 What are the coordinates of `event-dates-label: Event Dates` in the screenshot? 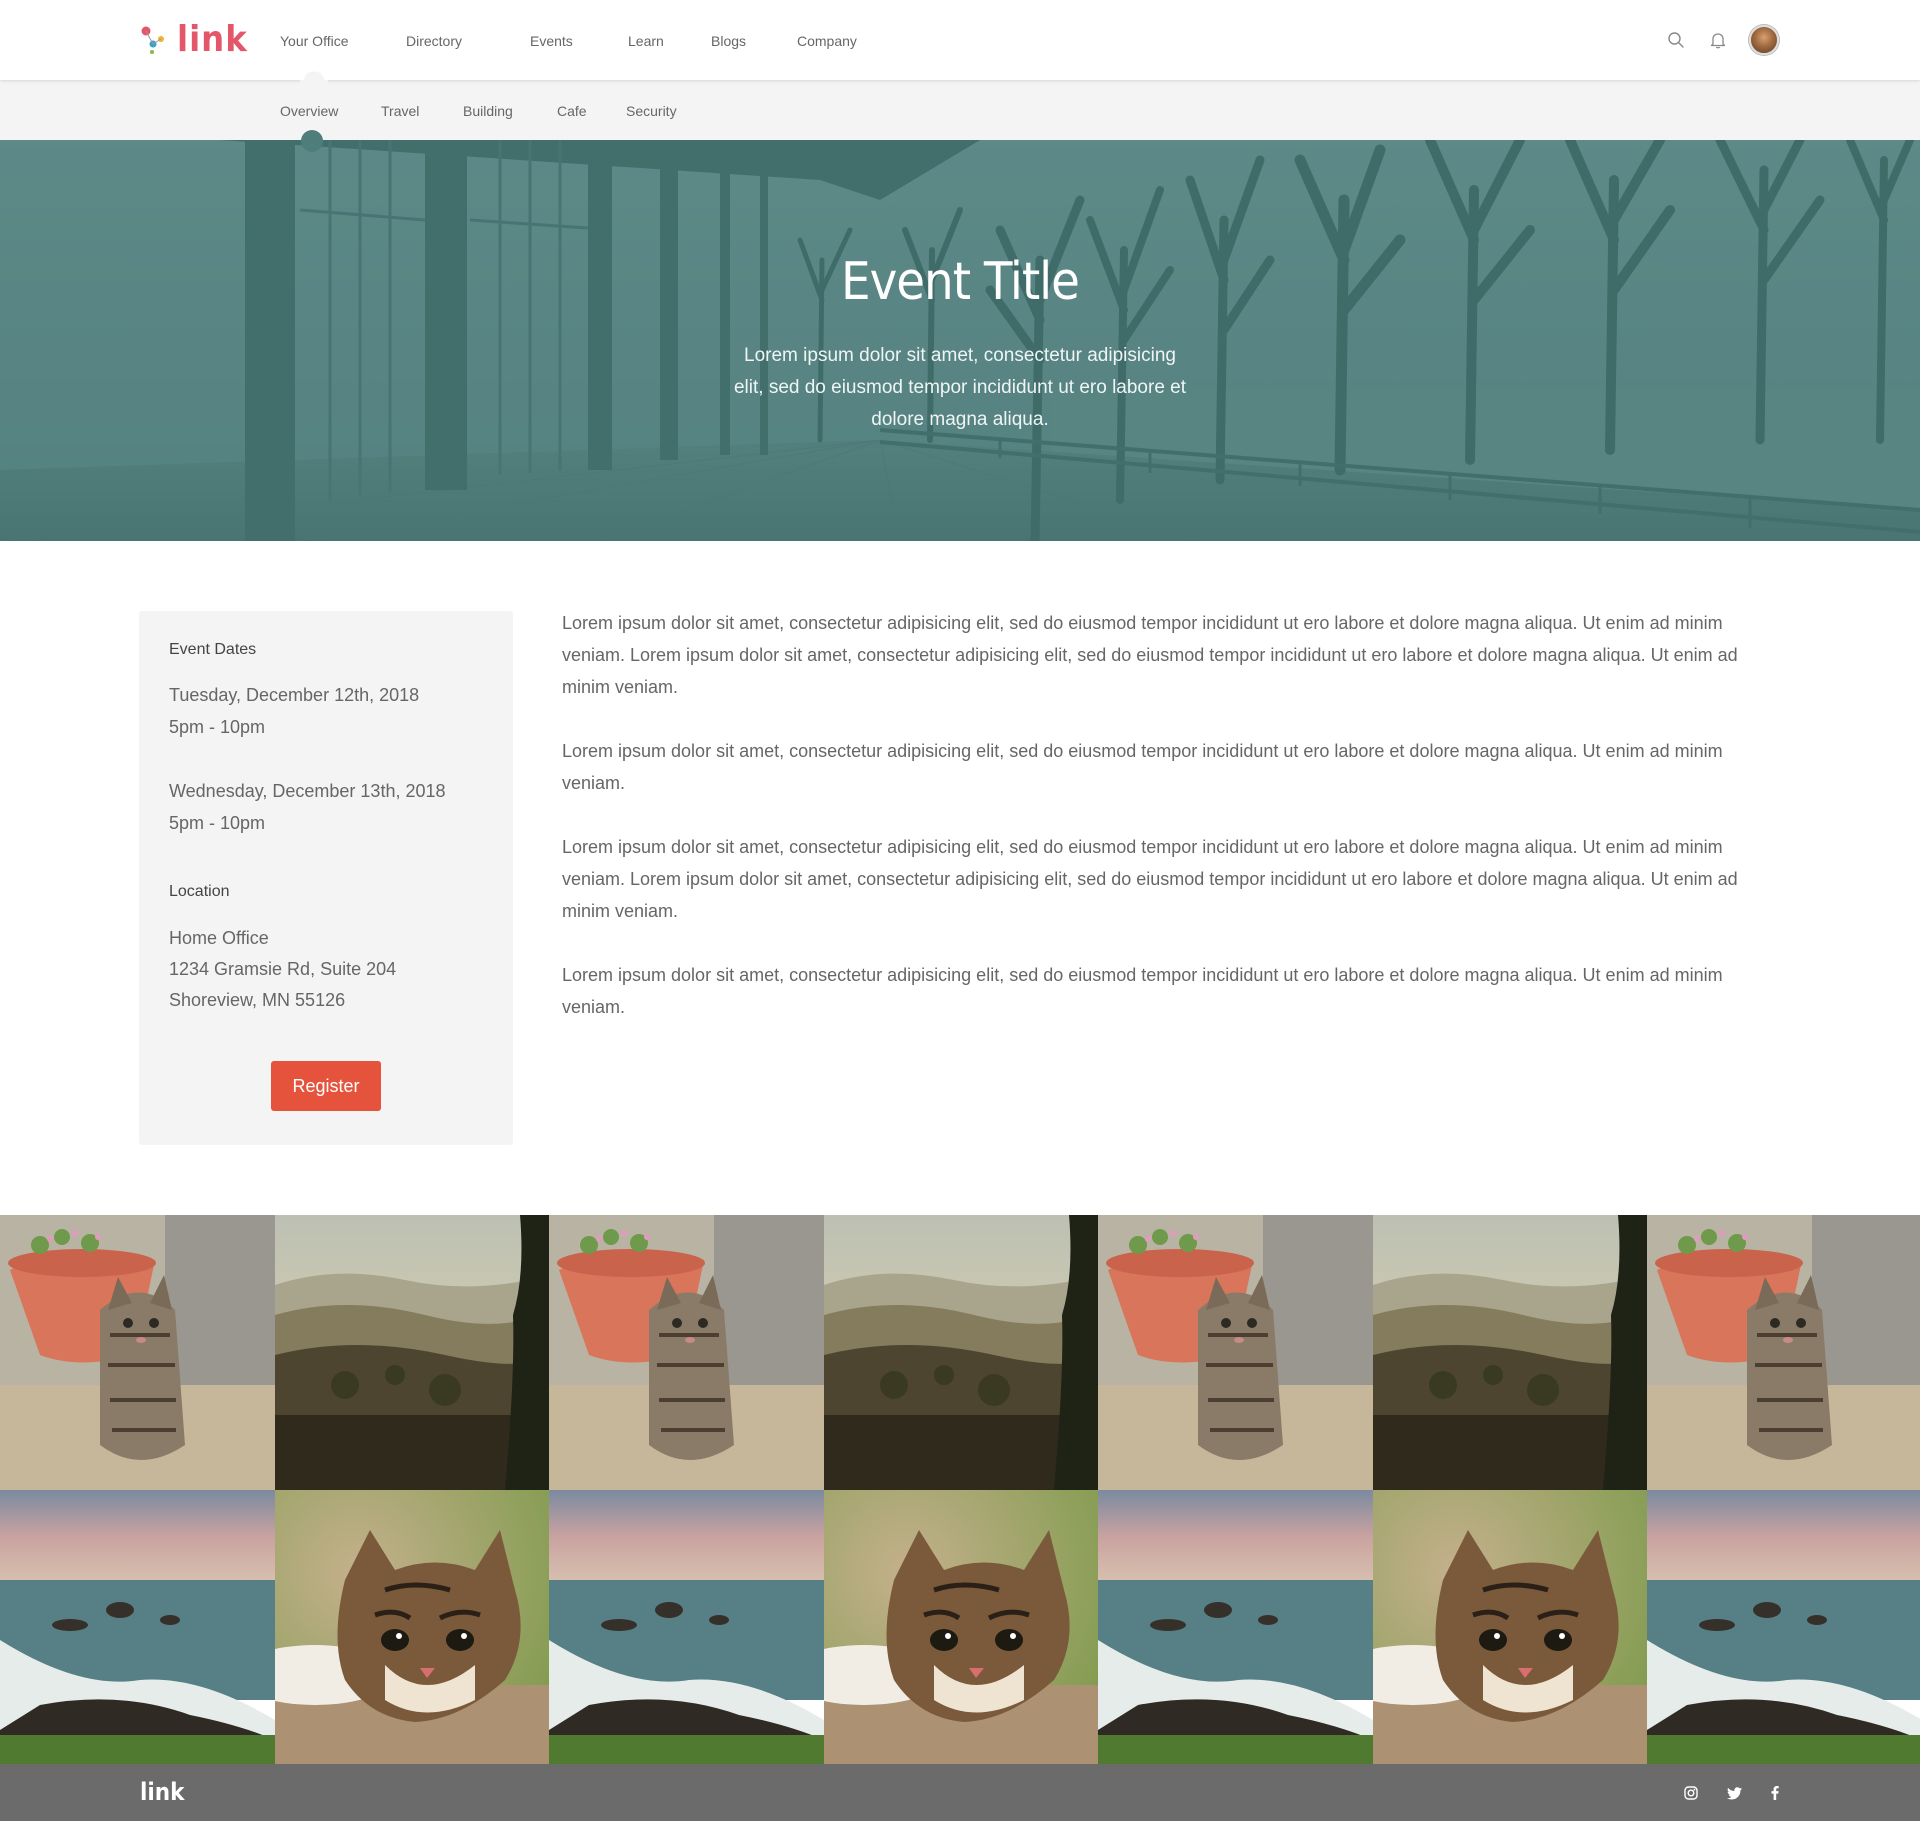 It's located at (213, 649).